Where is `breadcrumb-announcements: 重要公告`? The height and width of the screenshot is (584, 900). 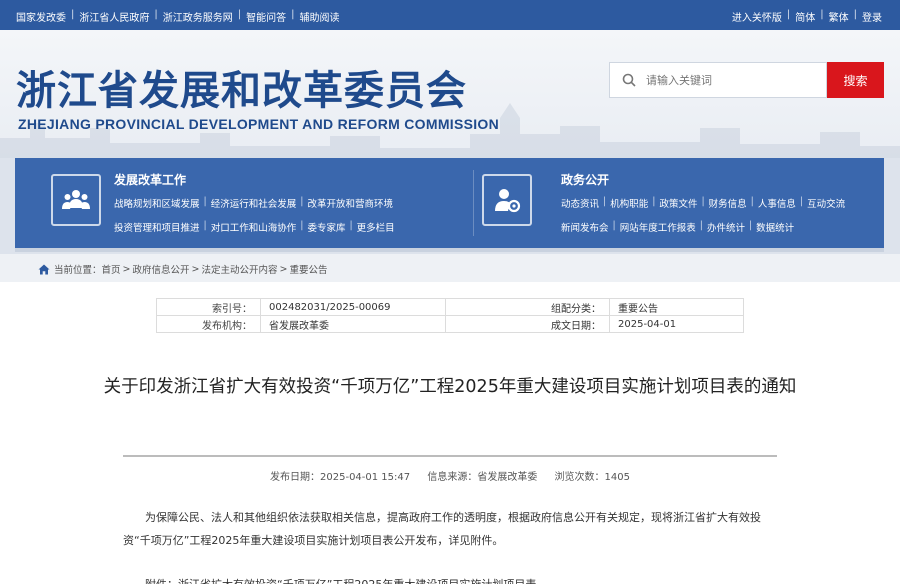
breadcrumb-announcements: 重要公告 is located at coordinates (308, 269).